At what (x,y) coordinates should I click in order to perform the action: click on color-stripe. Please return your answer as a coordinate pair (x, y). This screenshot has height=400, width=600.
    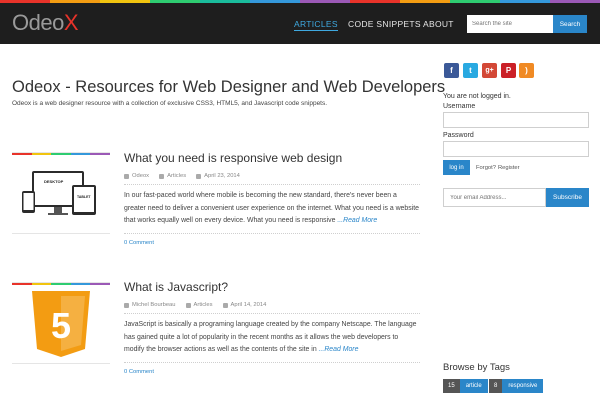
    Looking at the image, I should click on (300, 1).